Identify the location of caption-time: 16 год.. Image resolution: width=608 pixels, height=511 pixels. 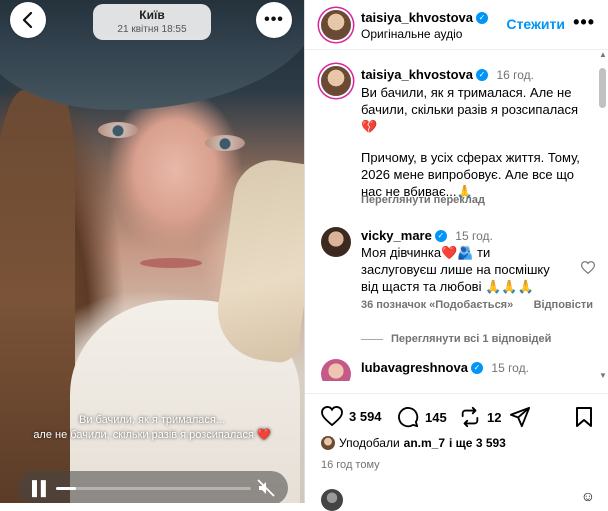
(515, 75).